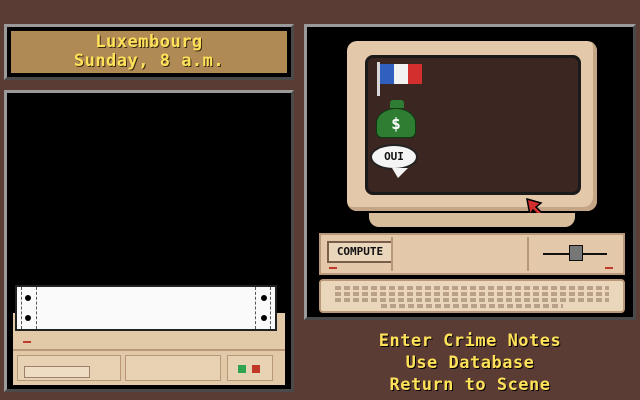 Image resolution: width=640 pixels, height=400 pixels. Describe the element at coordinates (250, 368) in the screenshot. I see `printer-status-lights` at that location.